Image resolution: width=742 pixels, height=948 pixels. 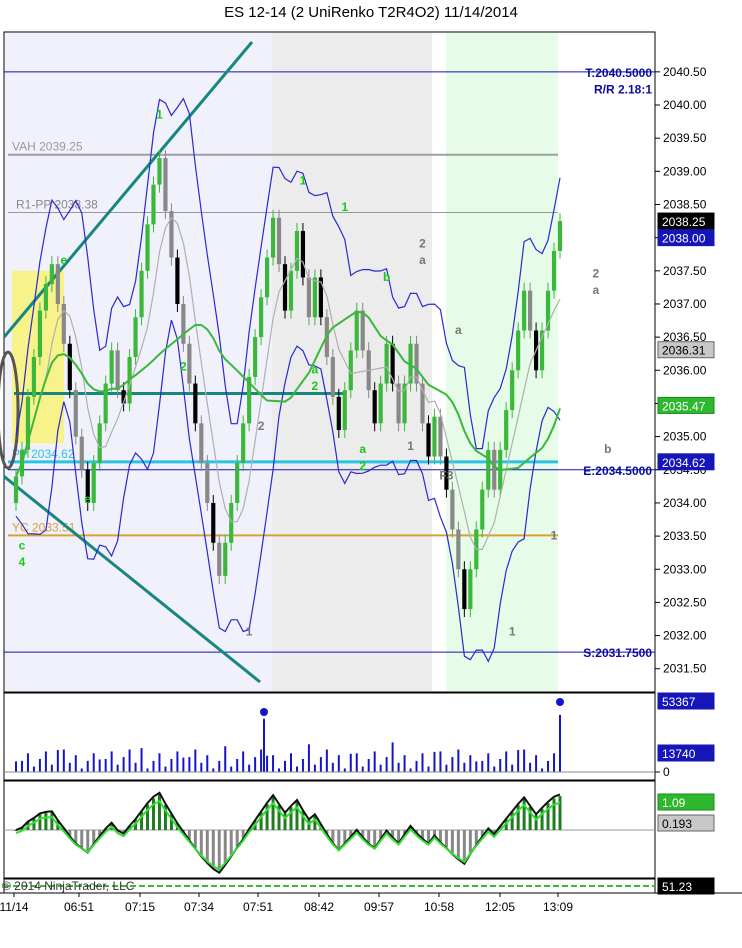 What do you see at coordinates (685, 536) in the screenshot?
I see `y-tick-label: 2033.50` at bounding box center [685, 536].